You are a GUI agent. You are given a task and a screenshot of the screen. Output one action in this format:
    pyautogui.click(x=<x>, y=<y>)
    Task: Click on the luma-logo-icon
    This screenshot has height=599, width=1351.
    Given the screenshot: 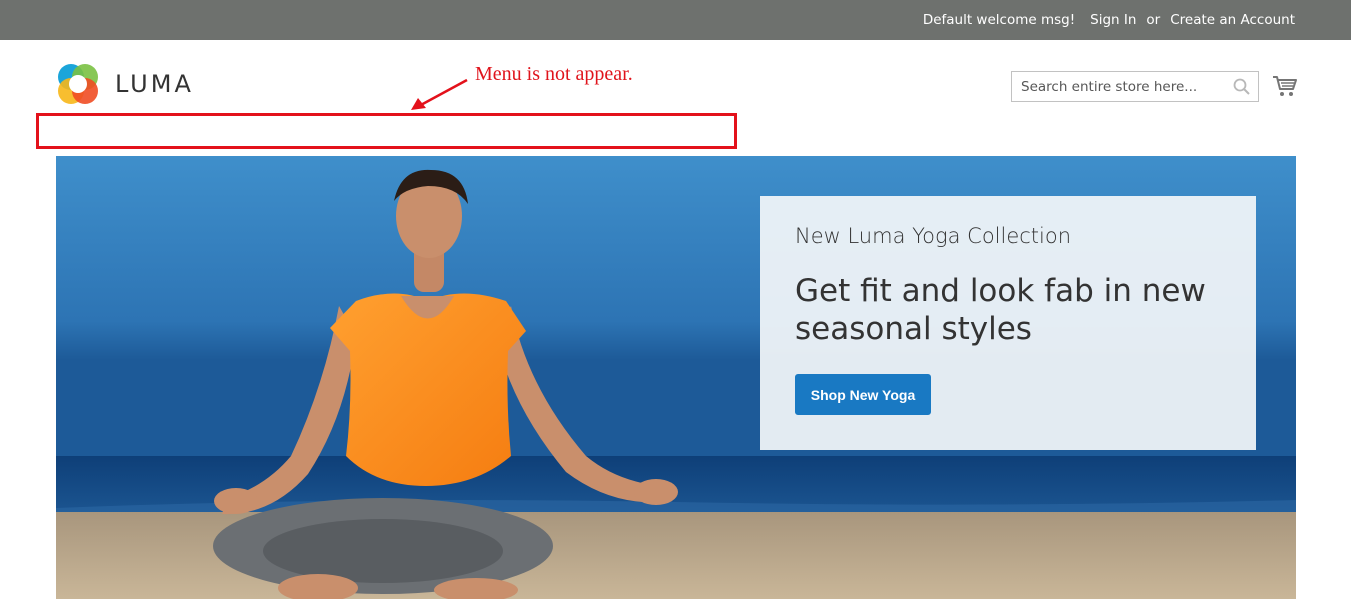 What is the action you would take?
    pyautogui.click(x=78, y=84)
    